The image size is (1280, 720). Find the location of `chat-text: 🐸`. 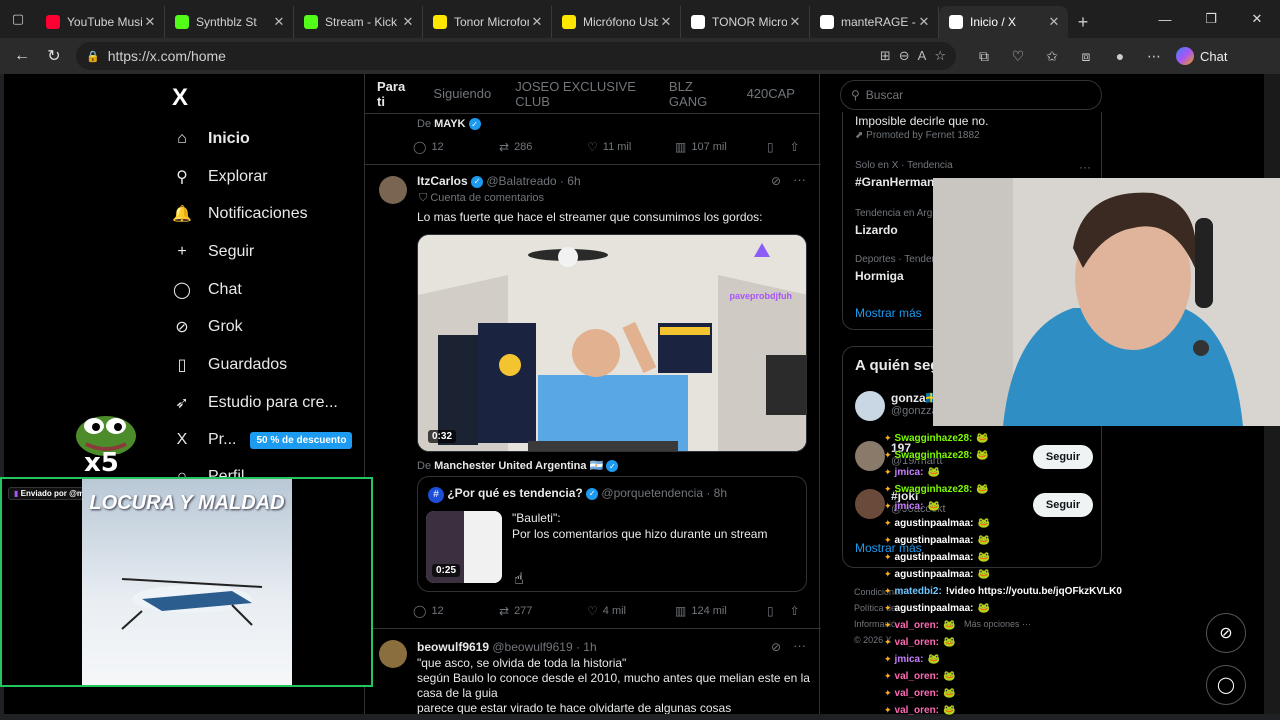

chat-text: 🐸 is located at coordinates (982, 455).